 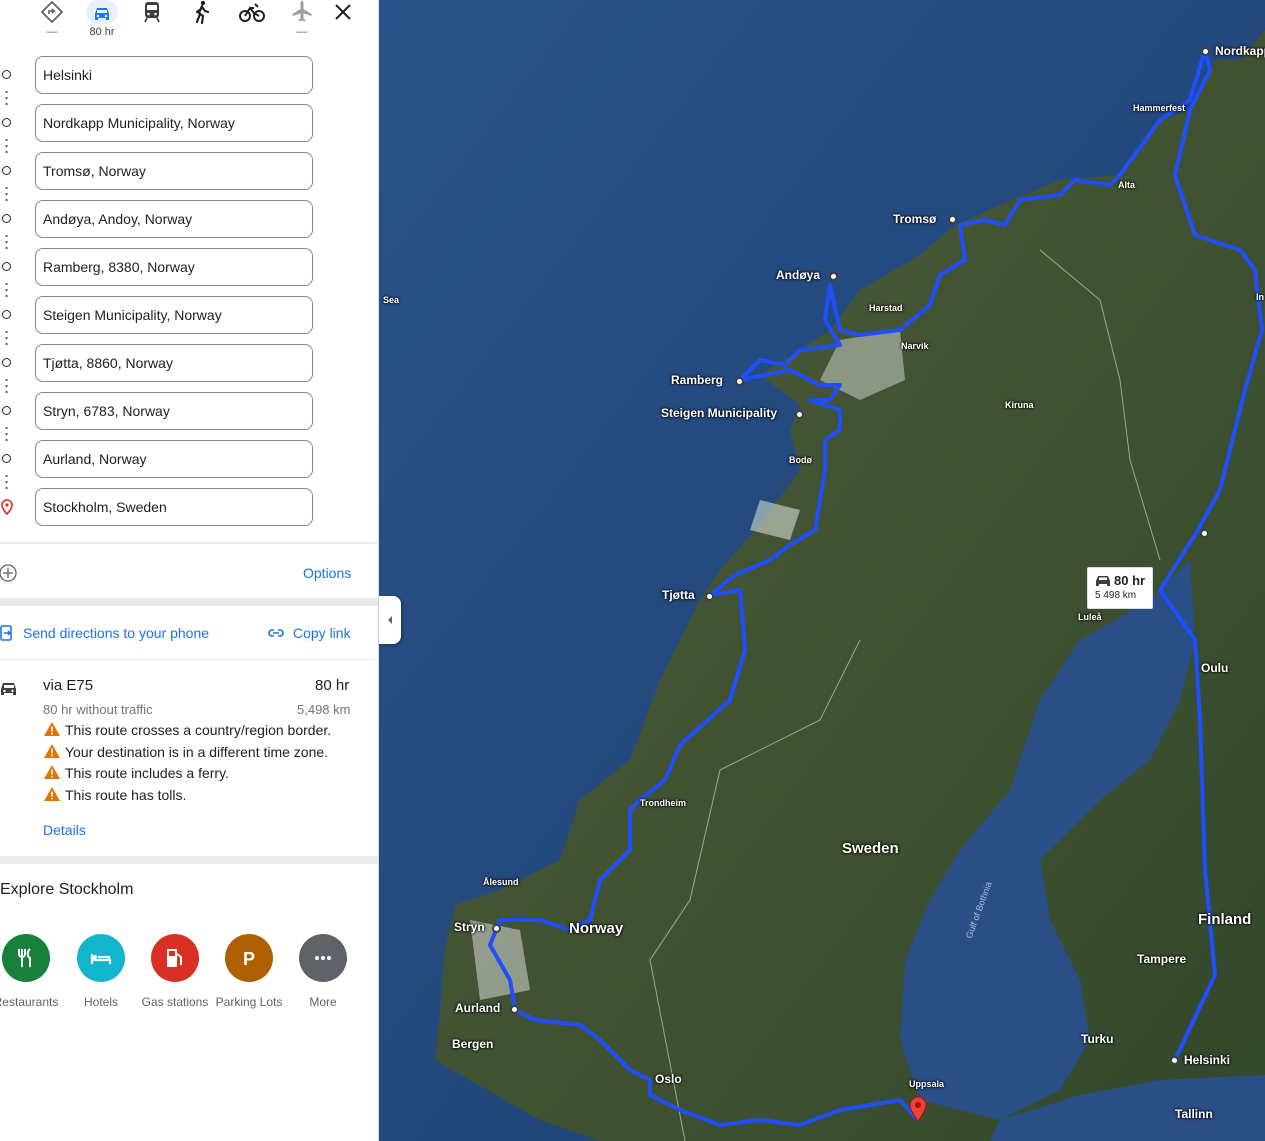 I want to click on route-warning-text: This route has tolls., so click(x=126, y=794).